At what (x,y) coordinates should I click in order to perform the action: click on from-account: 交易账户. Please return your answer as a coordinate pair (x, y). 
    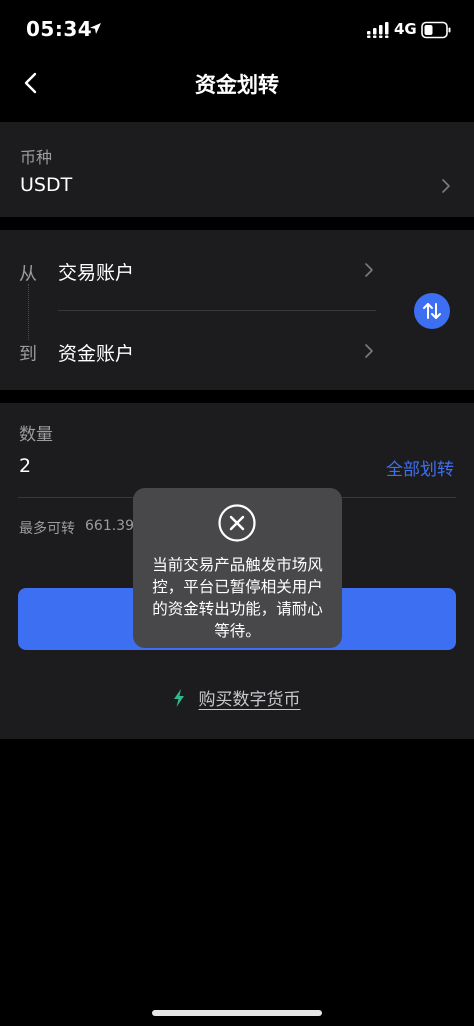
    Looking at the image, I should click on (96, 271).